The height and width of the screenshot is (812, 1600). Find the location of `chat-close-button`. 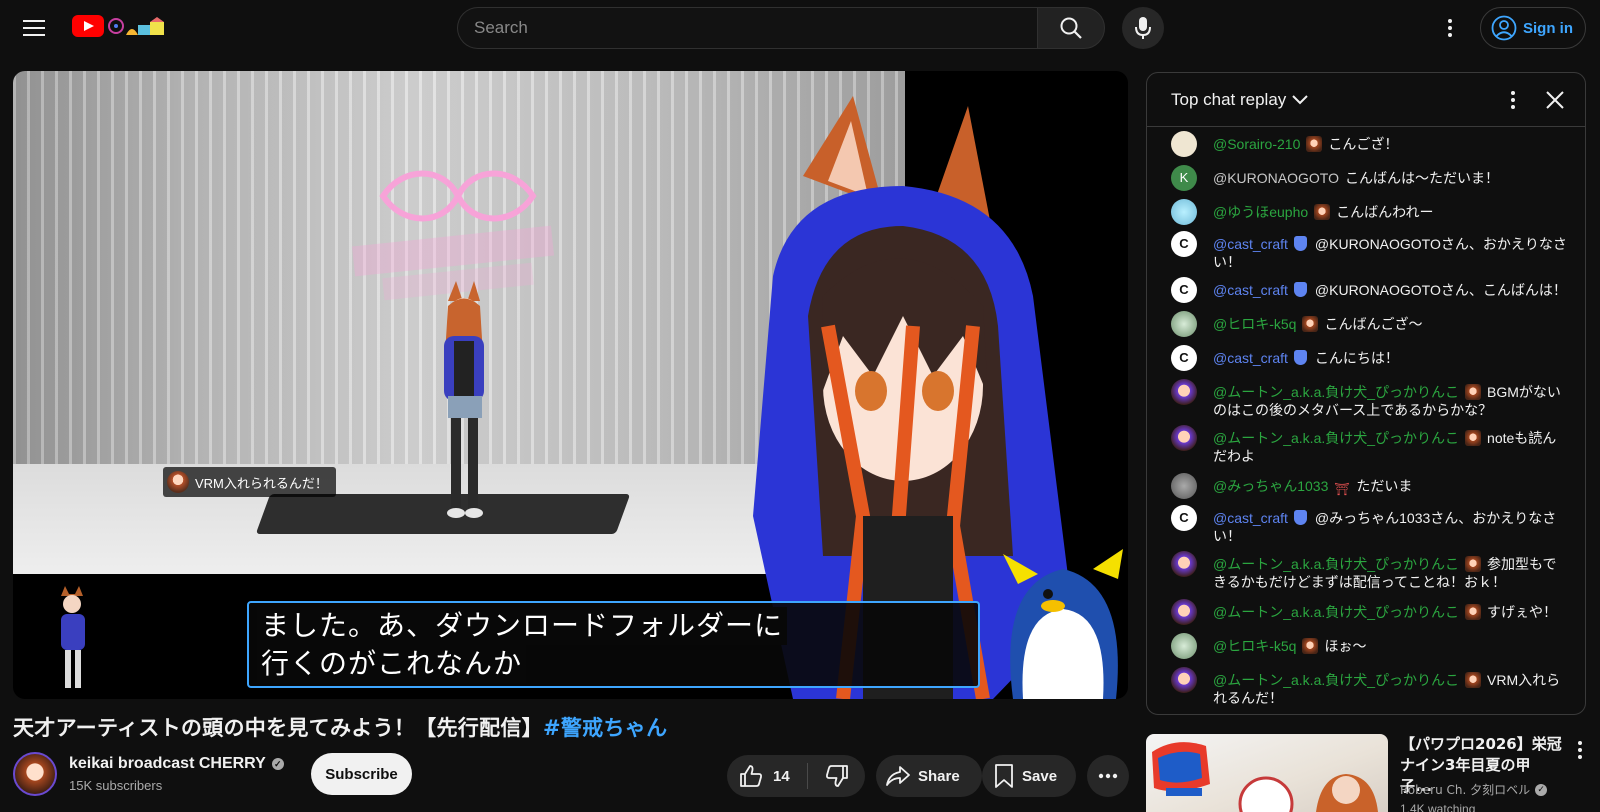

chat-close-button is located at coordinates (1555, 100).